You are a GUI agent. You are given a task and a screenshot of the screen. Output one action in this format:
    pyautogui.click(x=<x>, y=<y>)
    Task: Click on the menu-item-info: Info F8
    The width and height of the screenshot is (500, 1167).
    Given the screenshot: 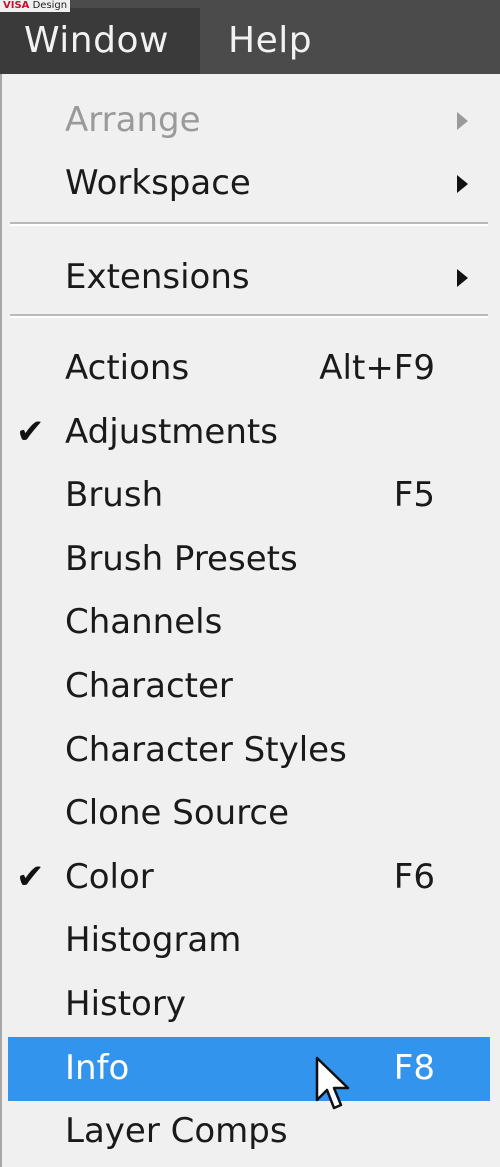 What is the action you would take?
    pyautogui.click(x=249, y=1069)
    